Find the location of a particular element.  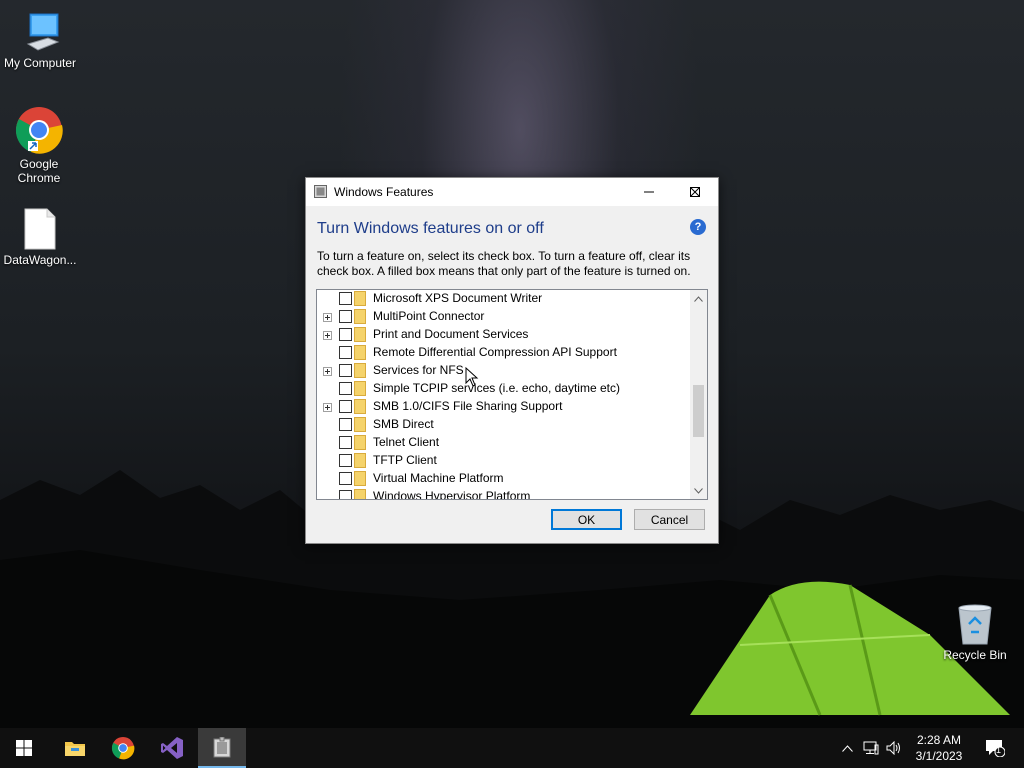

feature-row: Print and Document Services is located at coordinates (503, 335).